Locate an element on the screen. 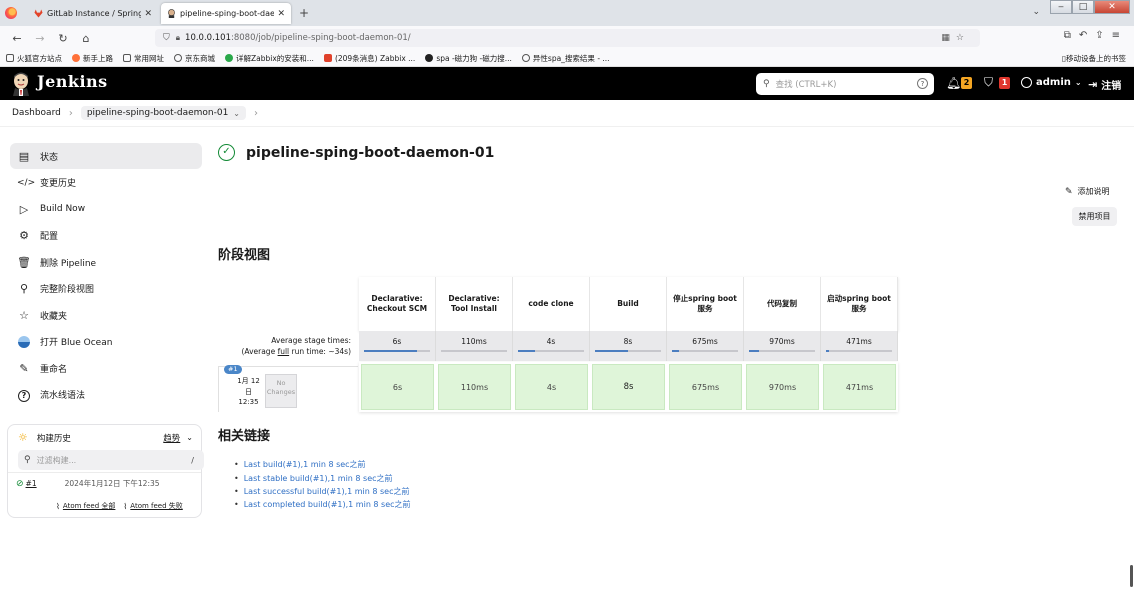  bell-icon: 🔔︎ is located at coordinates (953, 83).